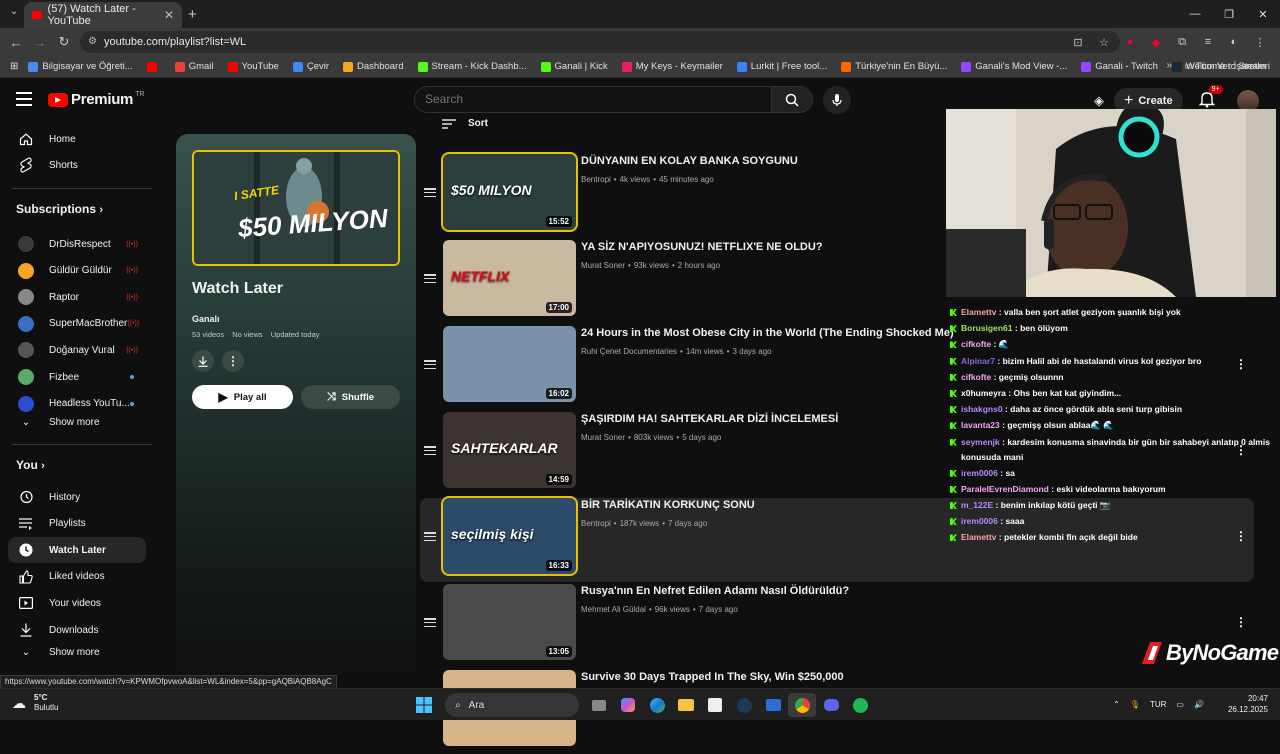 Image resolution: width=1280 pixels, height=754 pixels. I want to click on bookmarks-overflow-icon: », so click(1169, 65).